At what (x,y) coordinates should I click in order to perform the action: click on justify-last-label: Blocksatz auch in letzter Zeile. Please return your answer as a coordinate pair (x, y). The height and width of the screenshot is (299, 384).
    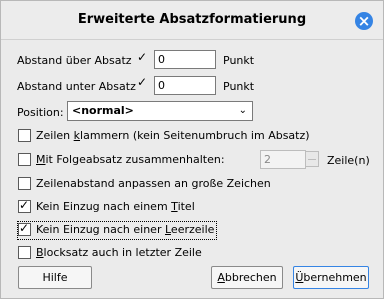
    Looking at the image, I should click on (119, 252).